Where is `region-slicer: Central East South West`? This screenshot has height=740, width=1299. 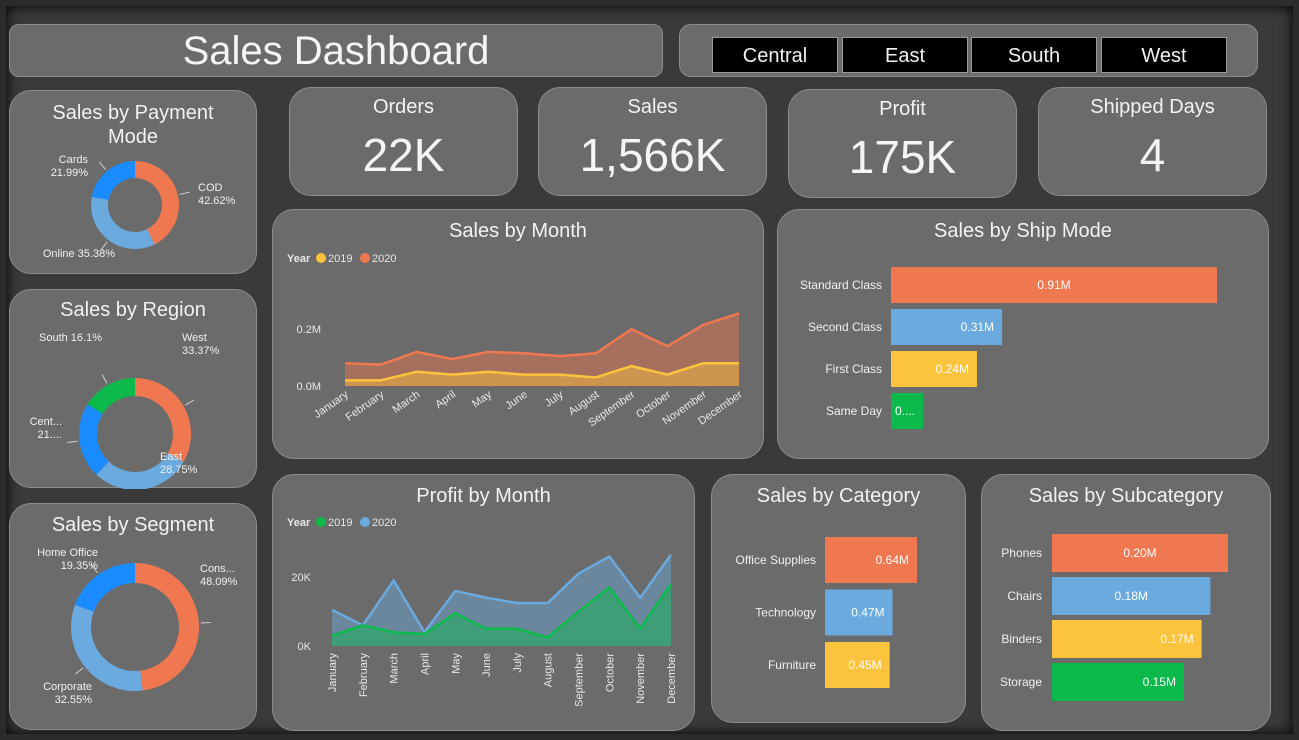
region-slicer: Central East South West is located at coordinates (968, 50).